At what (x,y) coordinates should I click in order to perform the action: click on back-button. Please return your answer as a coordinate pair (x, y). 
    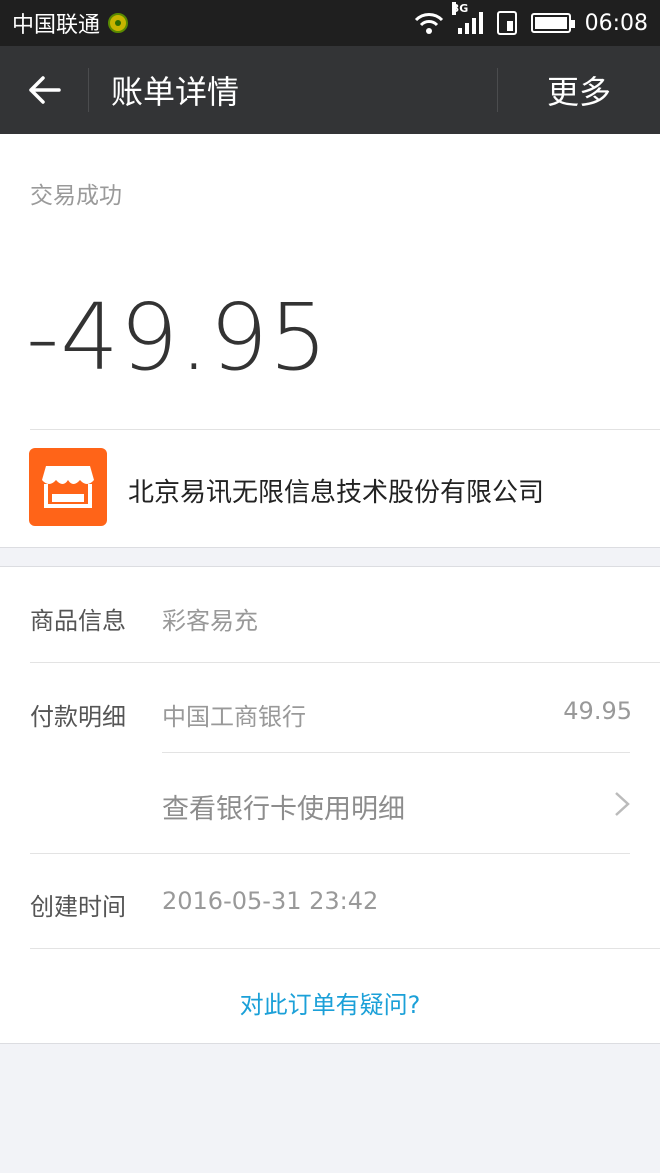
    Looking at the image, I should click on (44, 90).